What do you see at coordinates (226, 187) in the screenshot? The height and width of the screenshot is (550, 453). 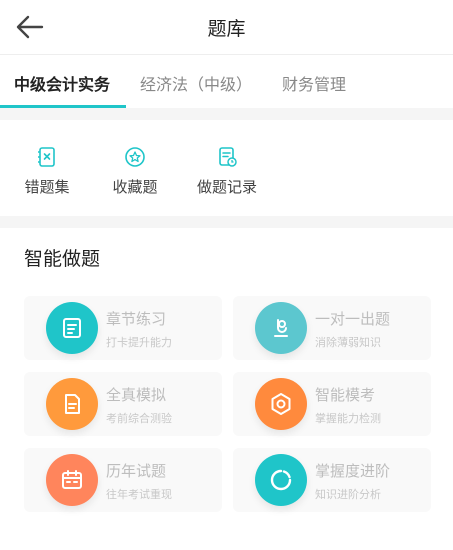 I see `quick-action-label: 做题记录` at bounding box center [226, 187].